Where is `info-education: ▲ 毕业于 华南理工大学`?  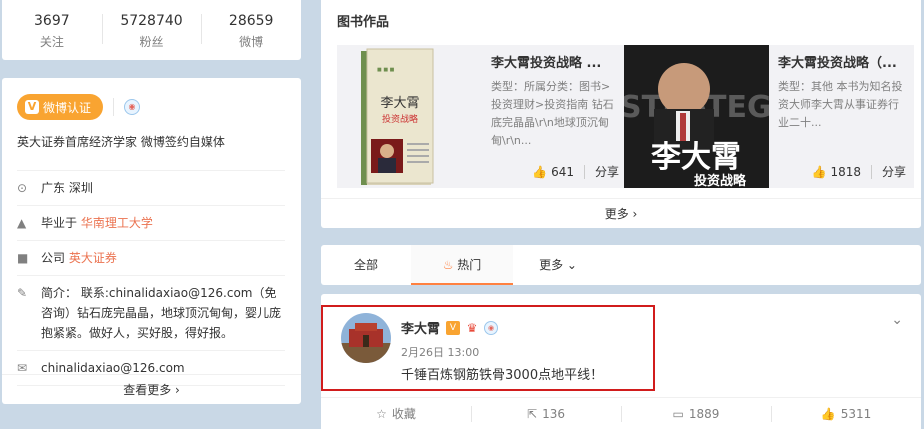
info-education: ▲ 毕业于 华南理工大学 is located at coordinates (151, 223).